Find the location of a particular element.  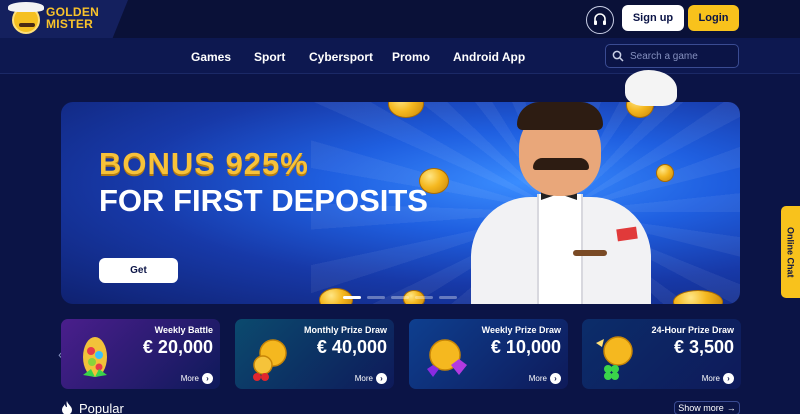

prize-title: Monthly Prize Draw is located at coordinates (345, 330).